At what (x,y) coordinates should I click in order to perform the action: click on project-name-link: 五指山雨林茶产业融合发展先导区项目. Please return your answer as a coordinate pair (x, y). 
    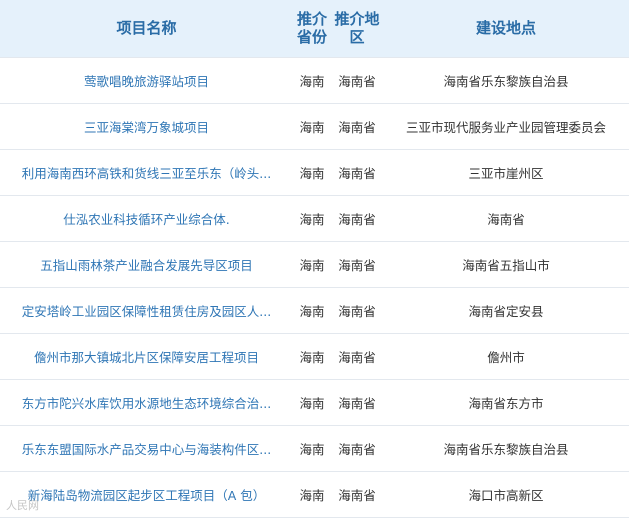
    Looking at the image, I should click on (146, 264).